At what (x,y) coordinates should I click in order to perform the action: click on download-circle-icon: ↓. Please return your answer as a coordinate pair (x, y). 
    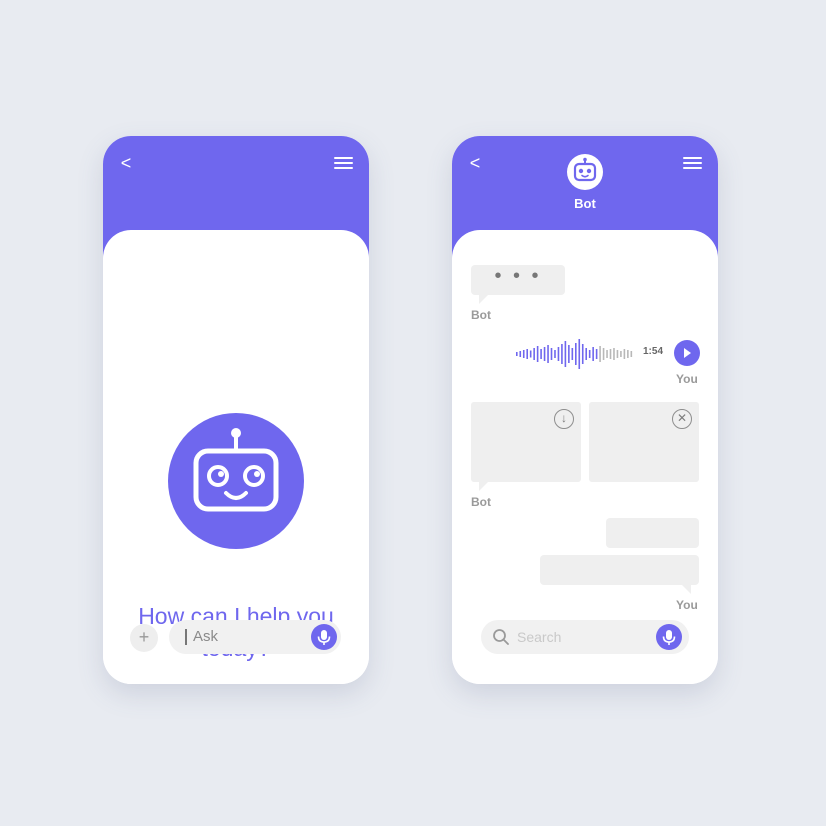
    Looking at the image, I should click on (564, 419).